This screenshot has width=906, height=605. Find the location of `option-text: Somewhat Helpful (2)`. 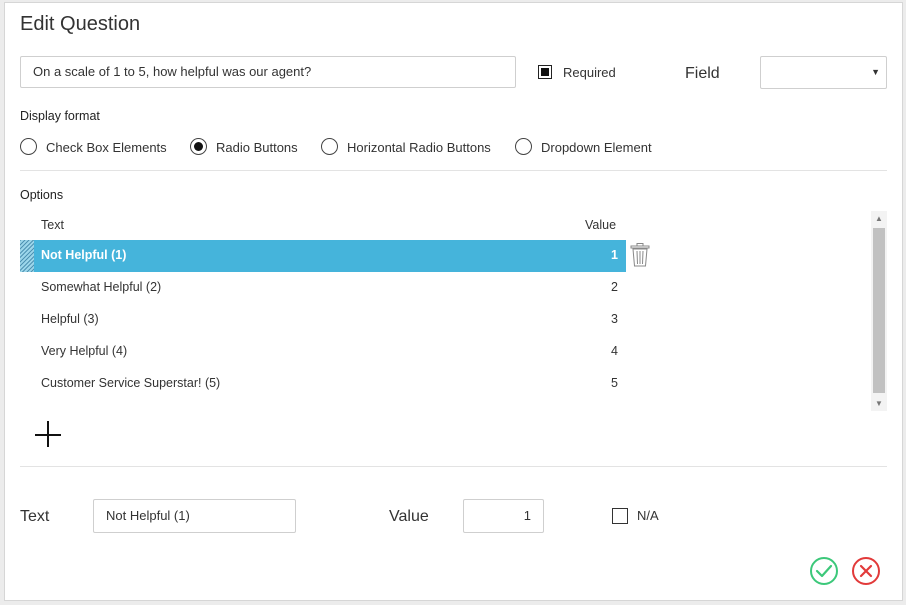

option-text: Somewhat Helpful (2) is located at coordinates (101, 287).